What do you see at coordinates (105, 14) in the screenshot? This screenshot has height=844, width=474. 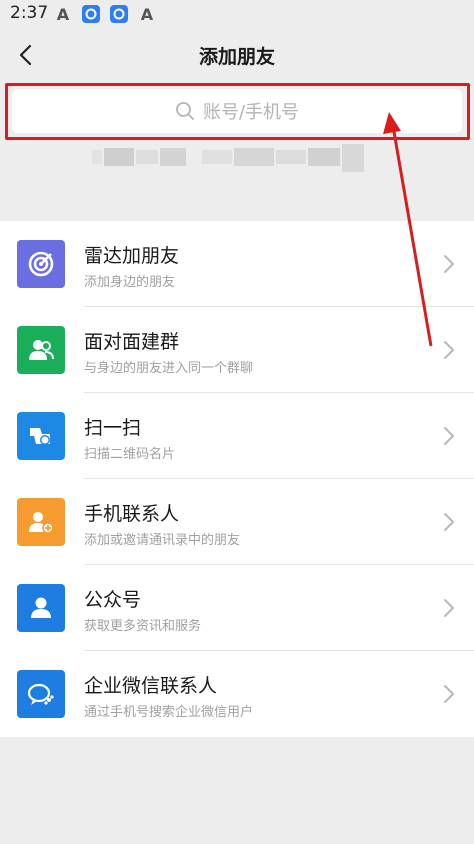 I see `status-icons: A A` at bounding box center [105, 14].